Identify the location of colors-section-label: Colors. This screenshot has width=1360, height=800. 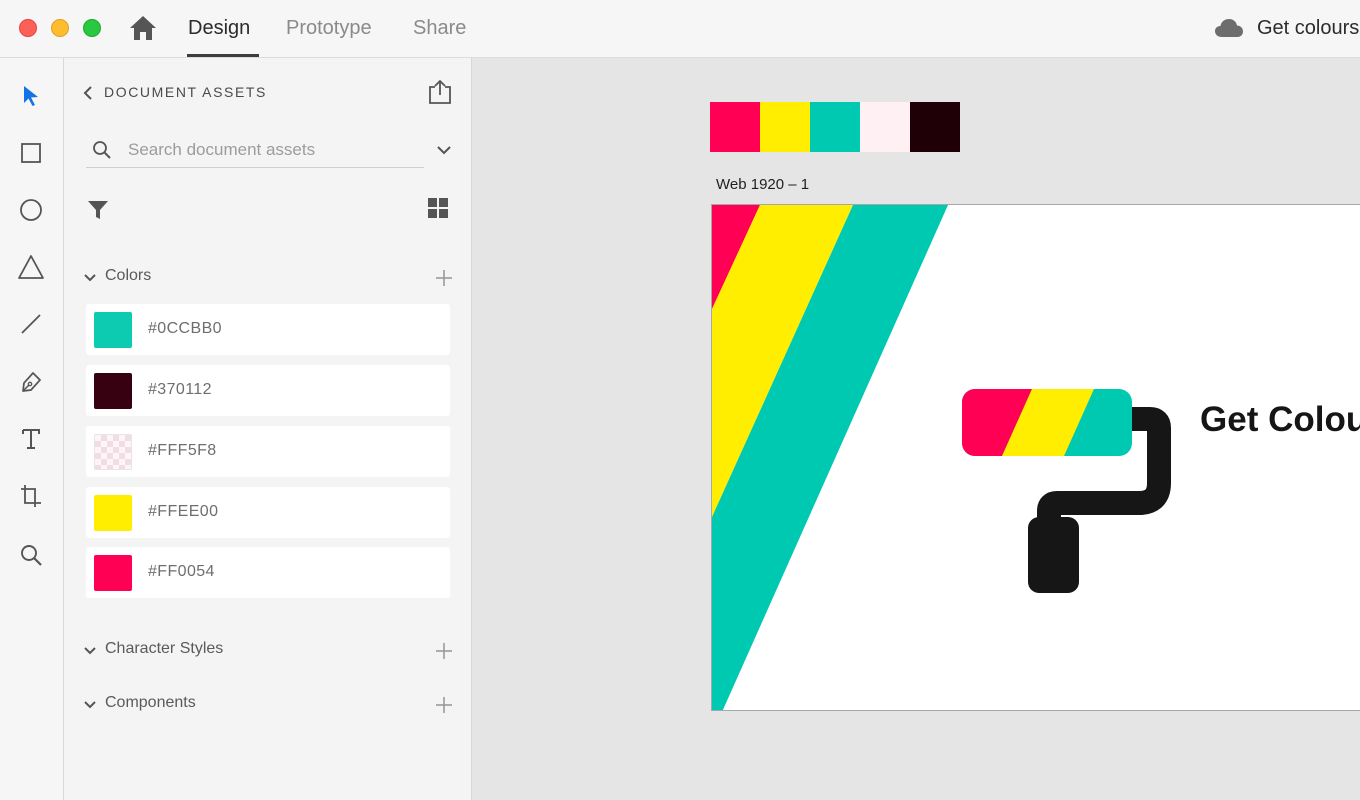
(128, 275).